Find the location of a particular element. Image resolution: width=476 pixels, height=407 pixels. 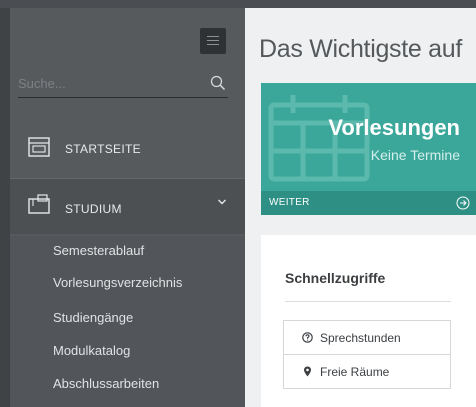

chevron-down-icon is located at coordinates (222, 202).